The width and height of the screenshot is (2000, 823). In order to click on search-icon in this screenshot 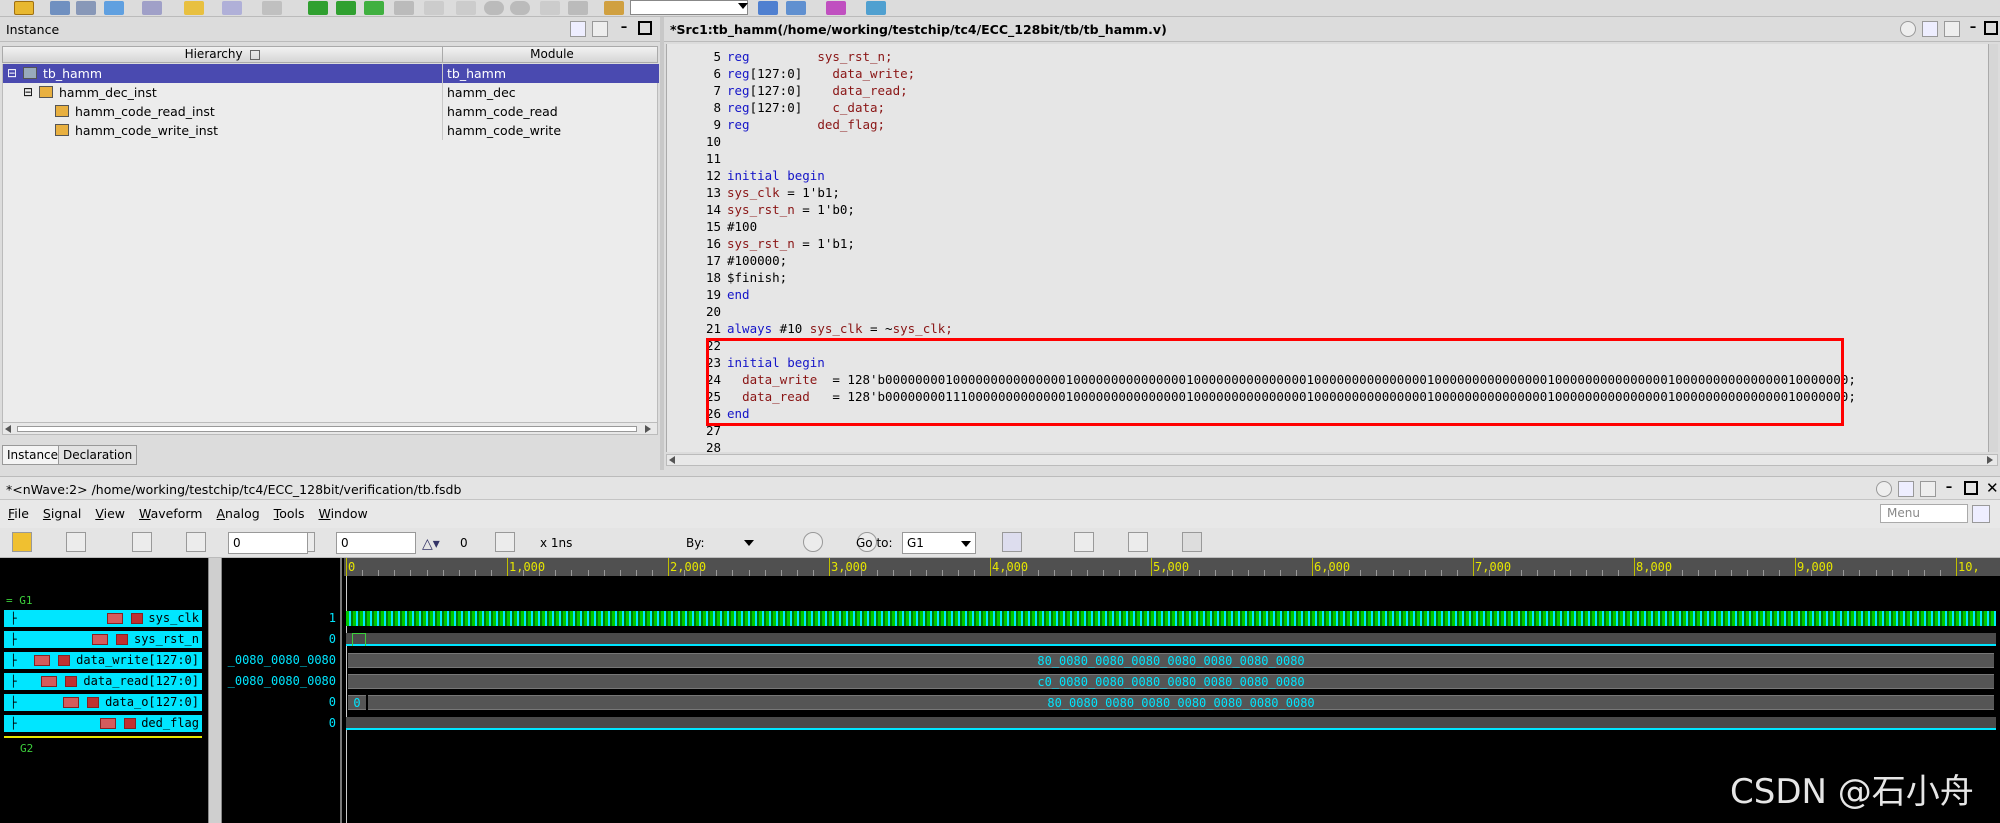, I will do `click(1981, 514)`.